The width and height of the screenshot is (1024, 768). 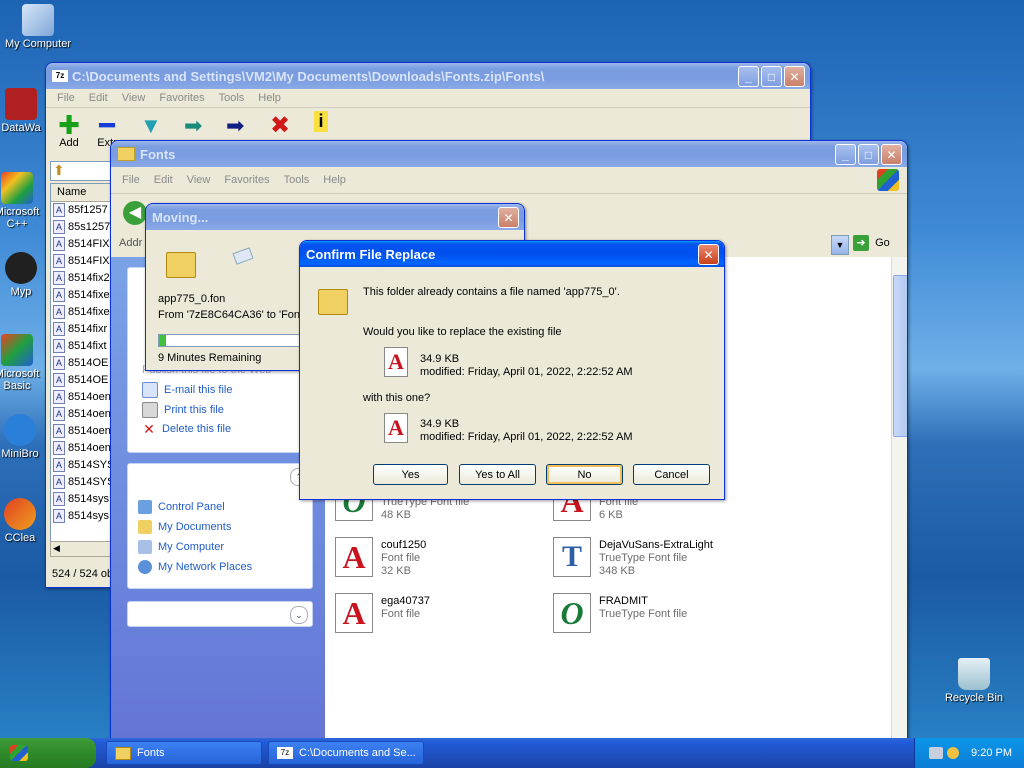 I want to click on taskbar-item-fonts: Fonts, so click(x=184, y=753).